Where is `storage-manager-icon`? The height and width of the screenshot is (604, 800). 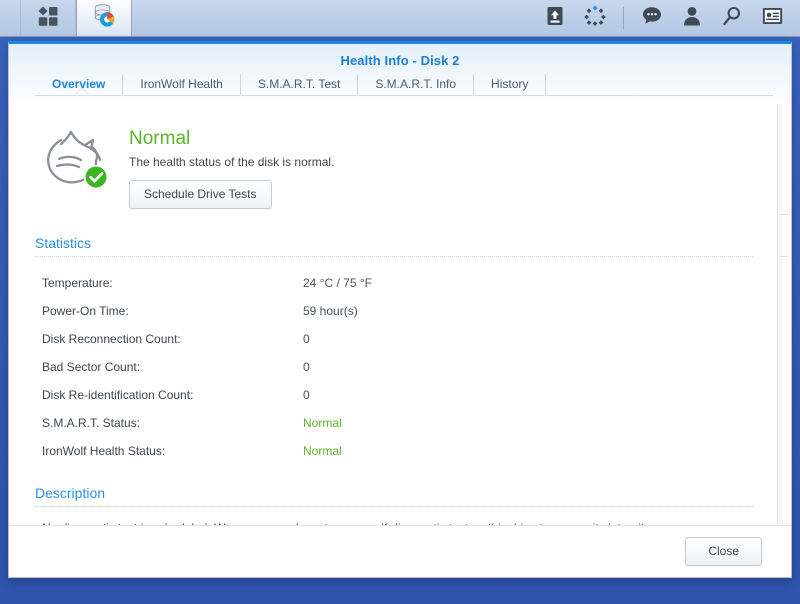
storage-manager-icon is located at coordinates (104, 18).